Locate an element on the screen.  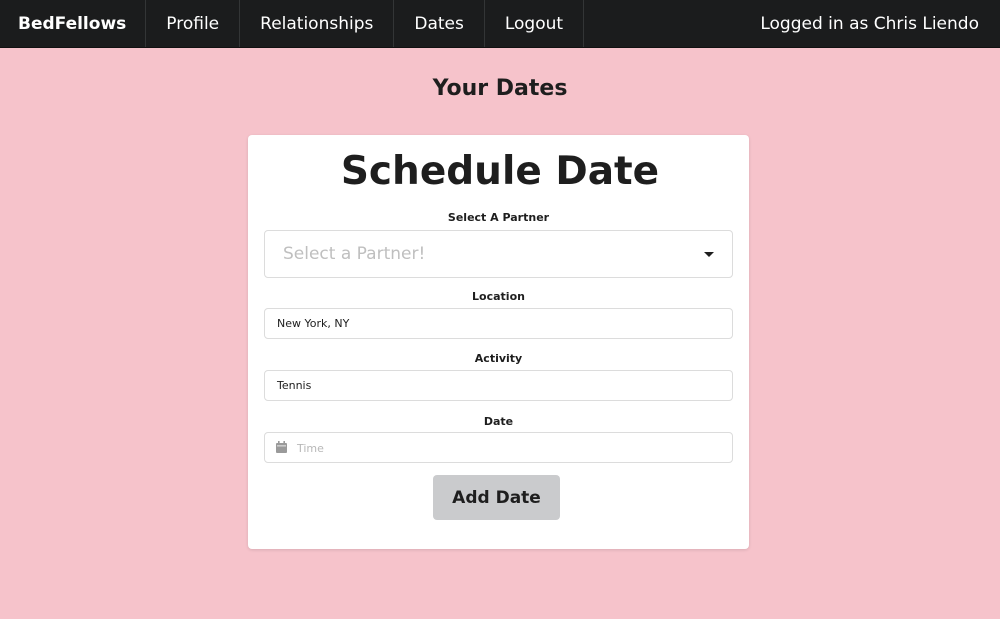
form-title: Schedule Date is located at coordinates (500, 171).